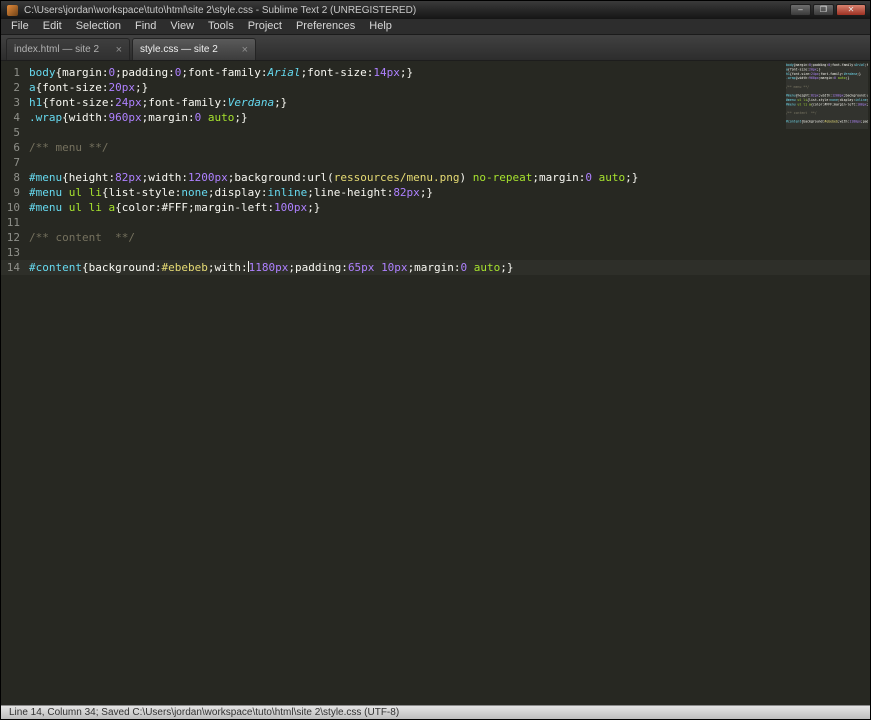 The image size is (871, 720). Describe the element at coordinates (380, 26) in the screenshot. I see `menu-item-help: Help` at that location.